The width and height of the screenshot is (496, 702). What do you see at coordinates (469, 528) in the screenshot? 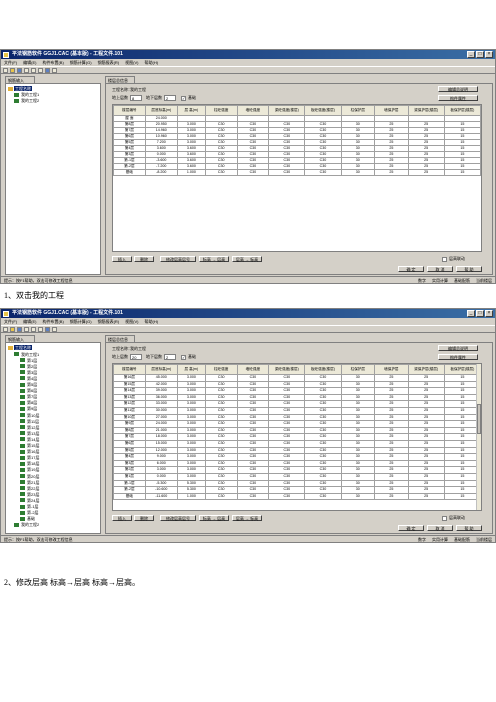
I see `help-button: 帮 助` at bounding box center [469, 528].